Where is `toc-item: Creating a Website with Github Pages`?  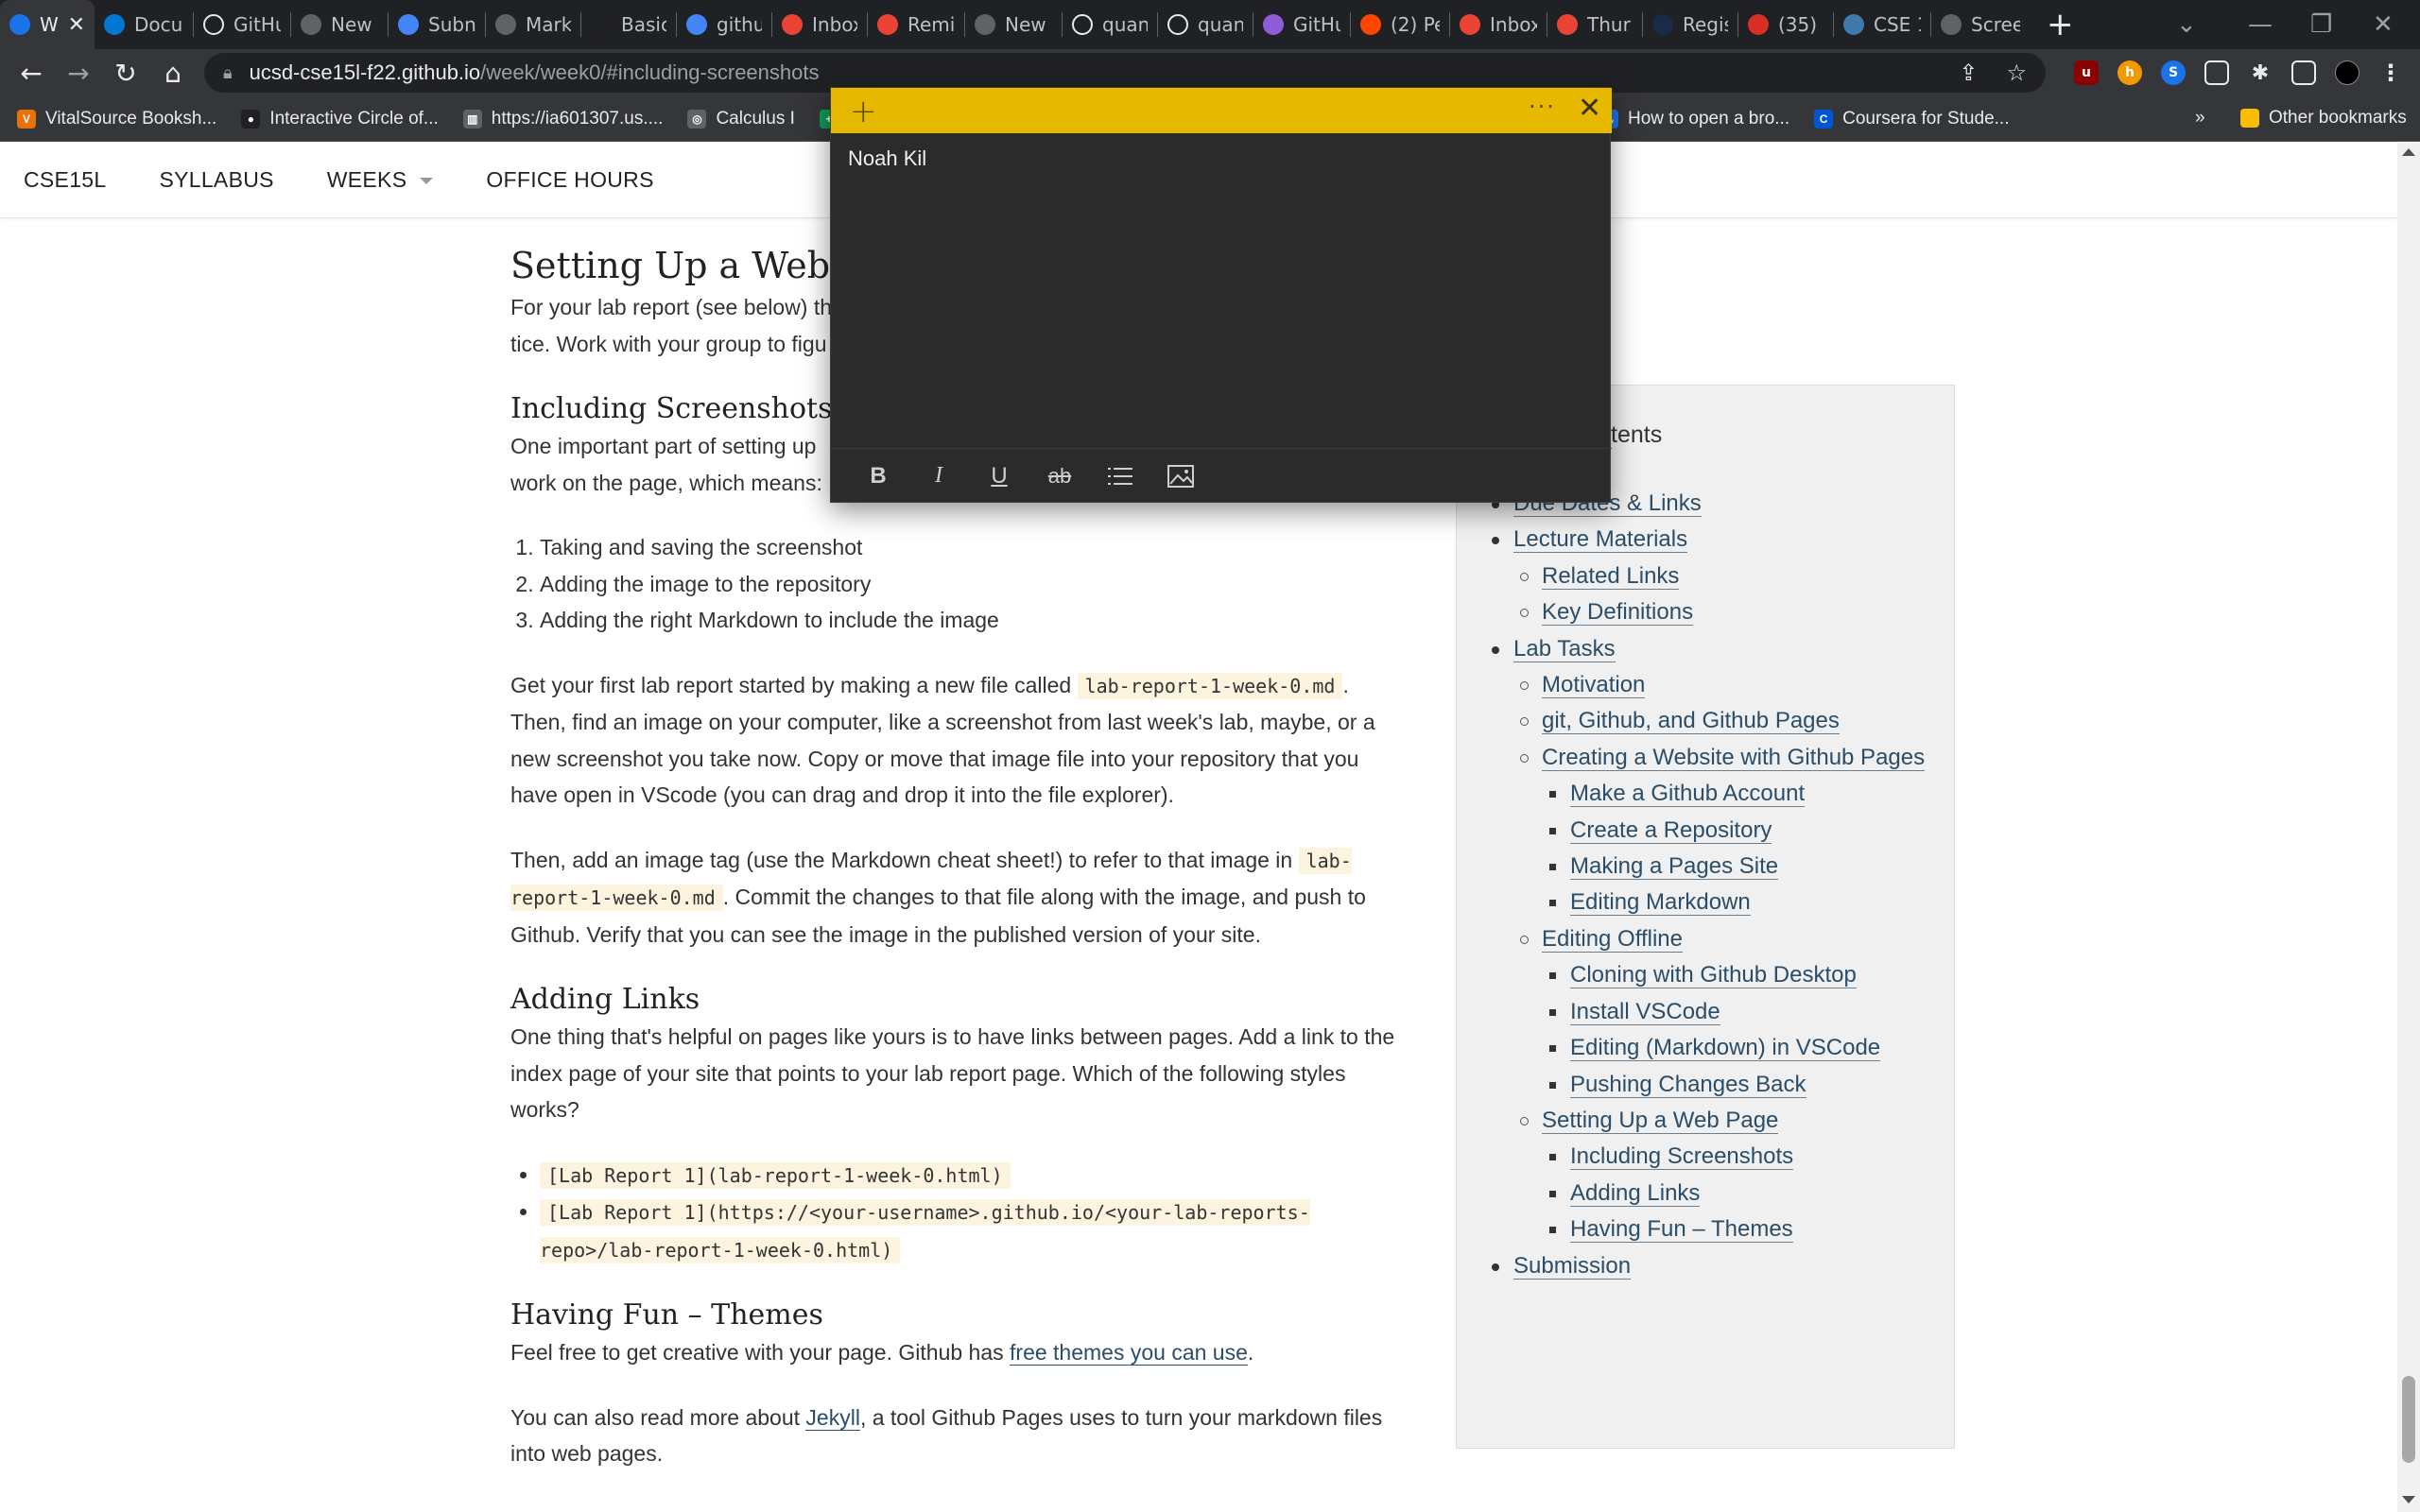 toc-item: Creating a Website with Github Pages is located at coordinates (1706, 758).